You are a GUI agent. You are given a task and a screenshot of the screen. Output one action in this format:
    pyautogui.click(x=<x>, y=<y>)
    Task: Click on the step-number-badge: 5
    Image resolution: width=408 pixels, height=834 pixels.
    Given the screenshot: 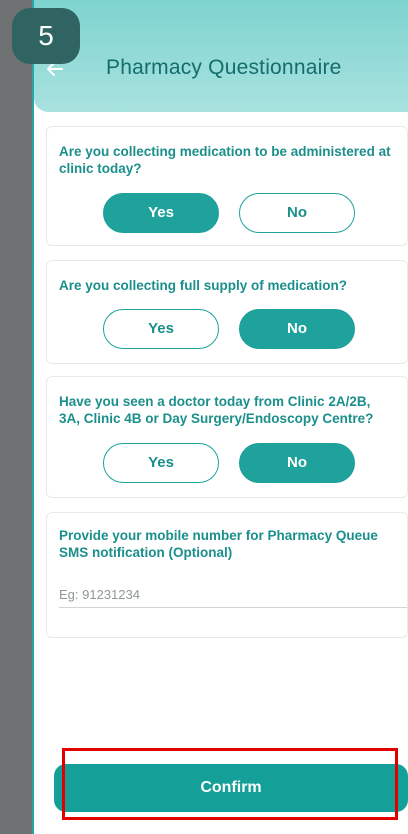 What is the action you would take?
    pyautogui.click(x=46, y=36)
    